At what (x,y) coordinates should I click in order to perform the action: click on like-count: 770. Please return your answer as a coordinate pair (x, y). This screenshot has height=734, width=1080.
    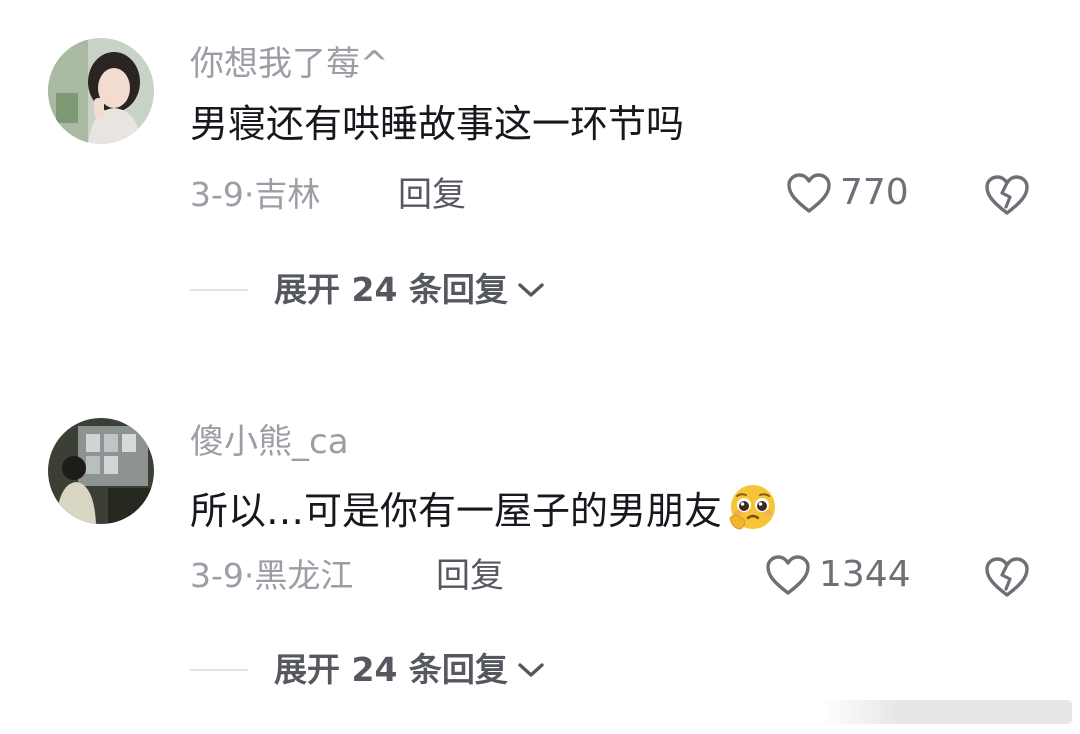
    Looking at the image, I should click on (874, 192).